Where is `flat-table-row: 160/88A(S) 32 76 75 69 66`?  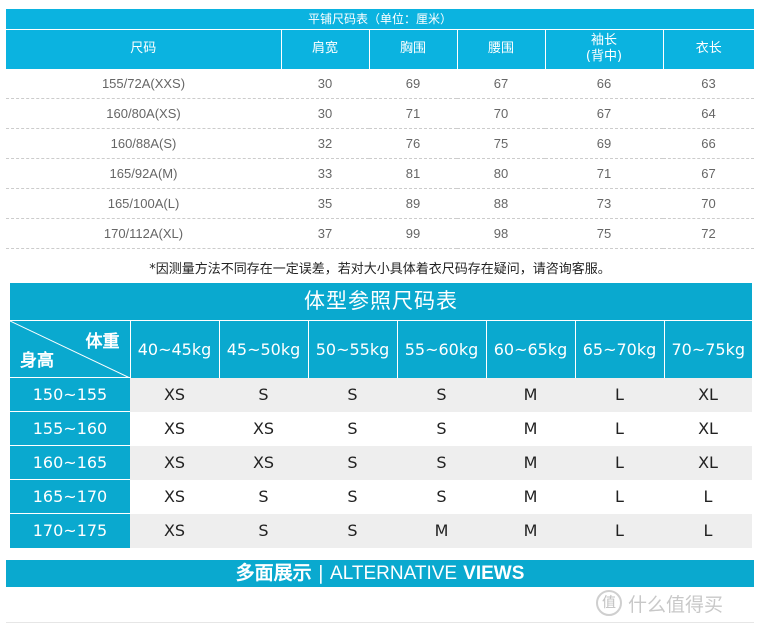 flat-table-row: 160/88A(S) 32 76 75 69 66 is located at coordinates (380, 143).